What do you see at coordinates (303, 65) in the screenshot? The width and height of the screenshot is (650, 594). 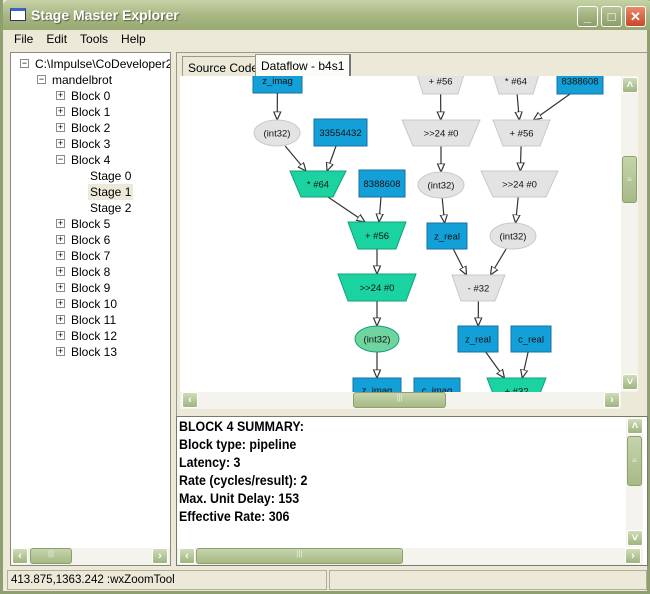 I see `tab-dataflow: Dataflow - b4s1` at bounding box center [303, 65].